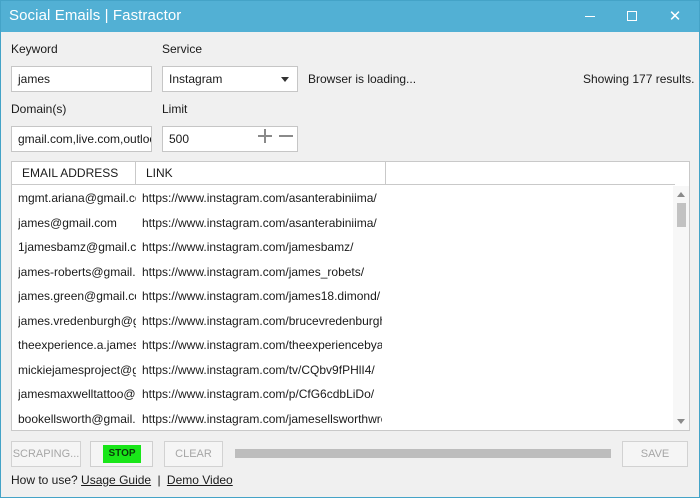 The height and width of the screenshot is (498, 700). I want to click on column-header-empty, so click(530, 173).